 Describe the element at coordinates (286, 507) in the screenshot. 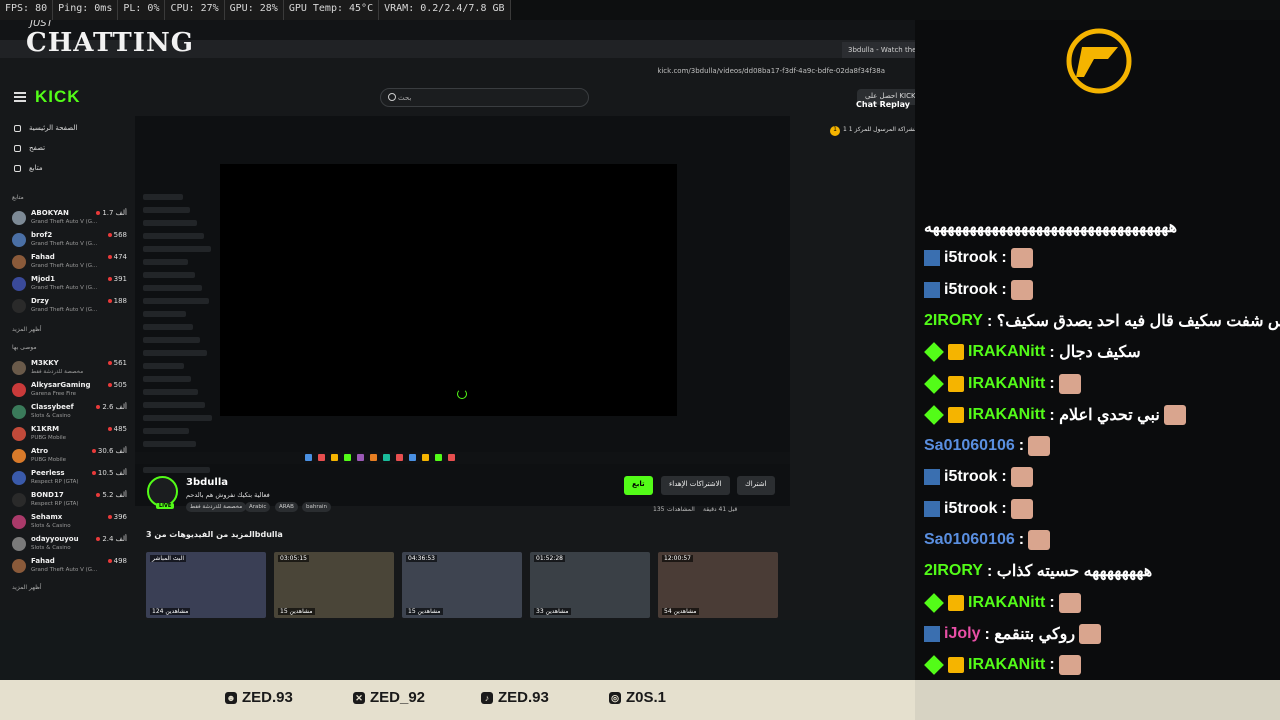

I see `tag-arab: ARAB` at that location.